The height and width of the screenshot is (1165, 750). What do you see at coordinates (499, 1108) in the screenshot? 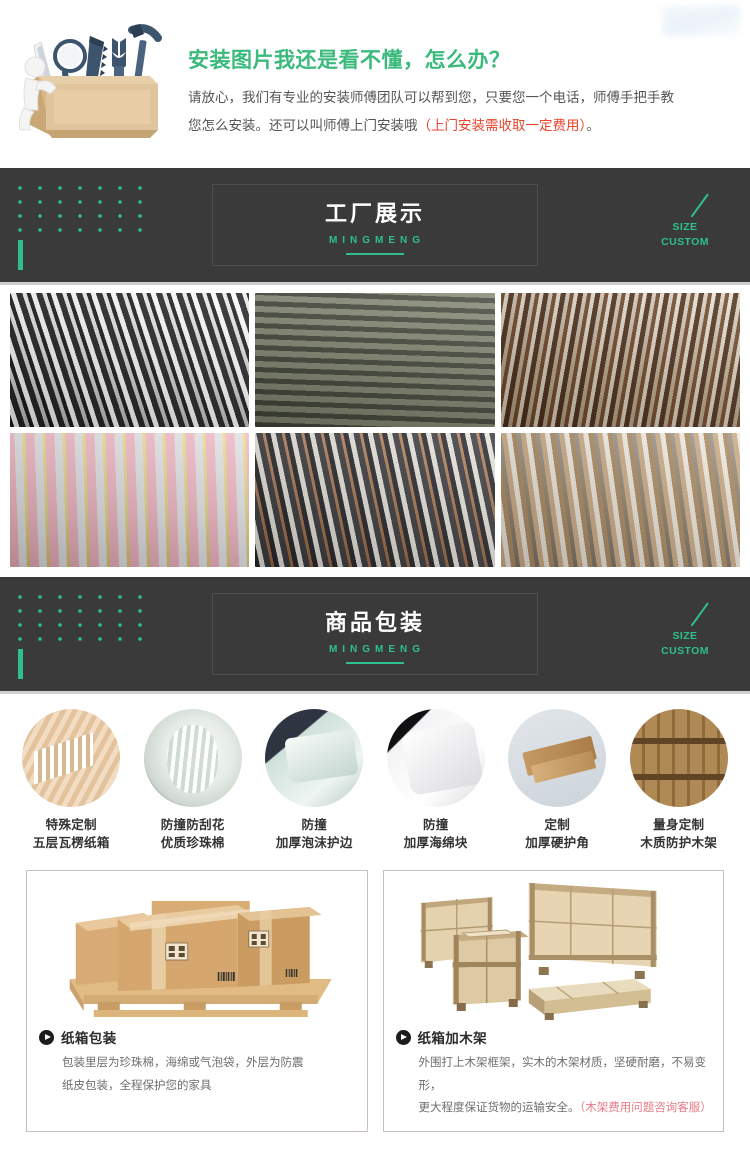
I see `crate-desc-line2: 更大程度保证货物的运输安全。` at bounding box center [499, 1108].